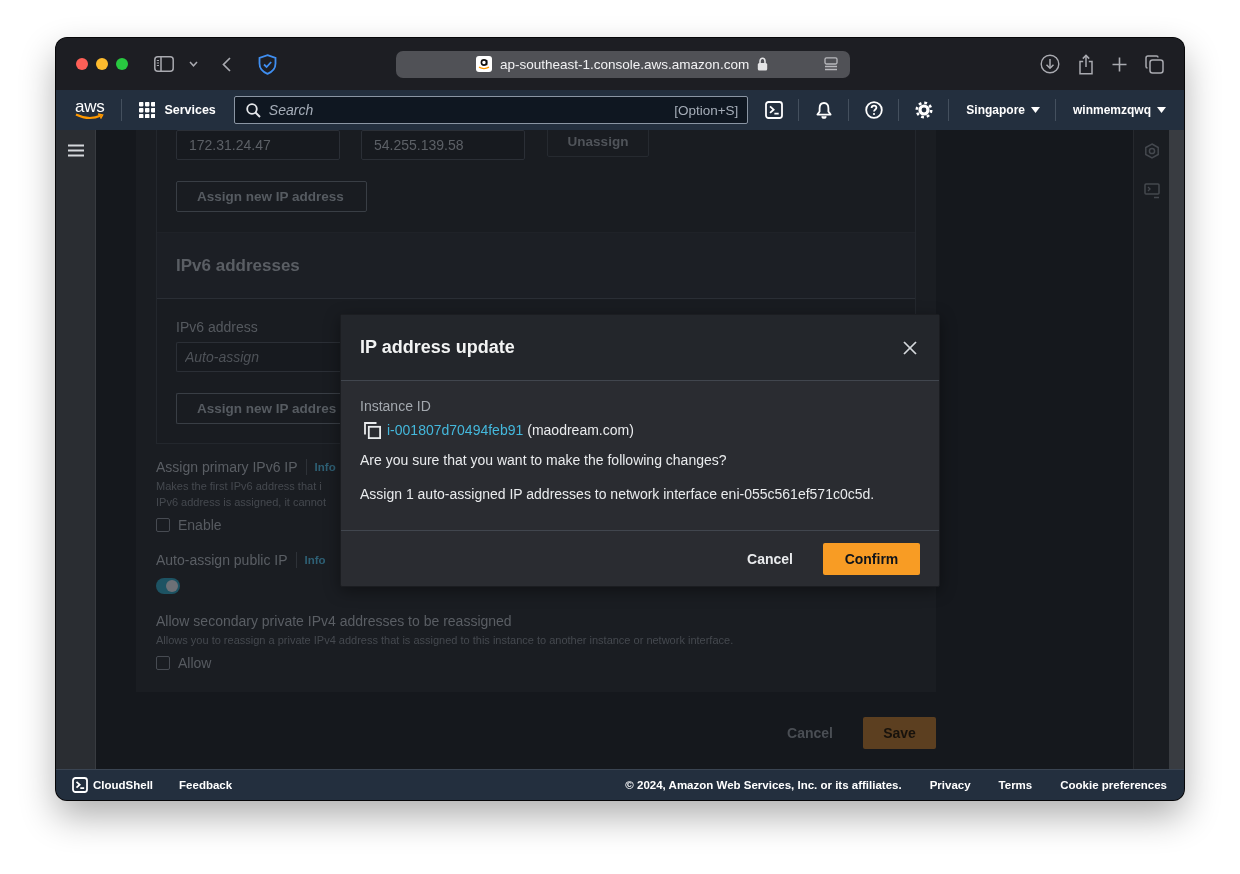 This screenshot has height=874, width=1240. I want to click on checkbox-label: Enable, so click(200, 525).